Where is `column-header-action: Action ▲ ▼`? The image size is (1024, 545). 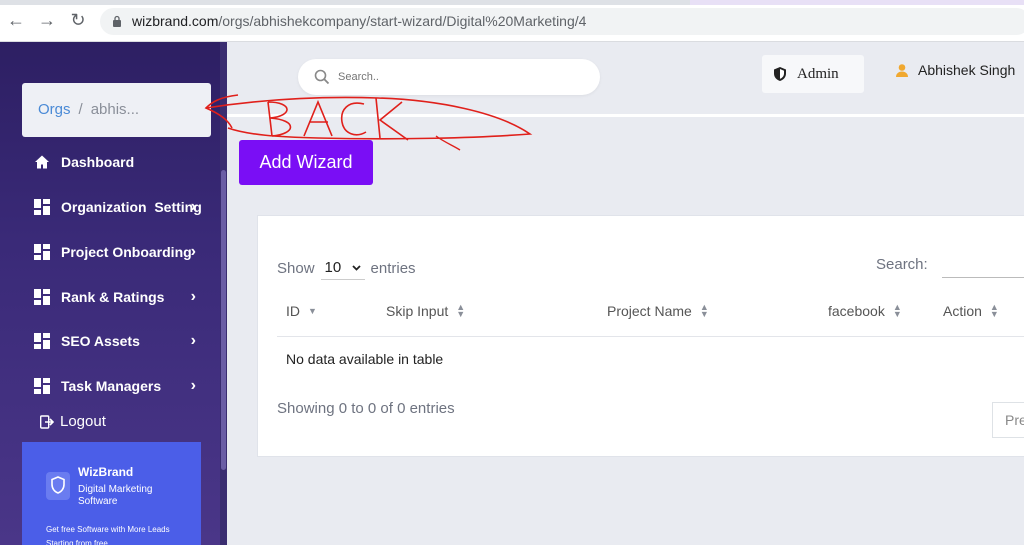 column-header-action: Action ▲ ▼ is located at coordinates (971, 311).